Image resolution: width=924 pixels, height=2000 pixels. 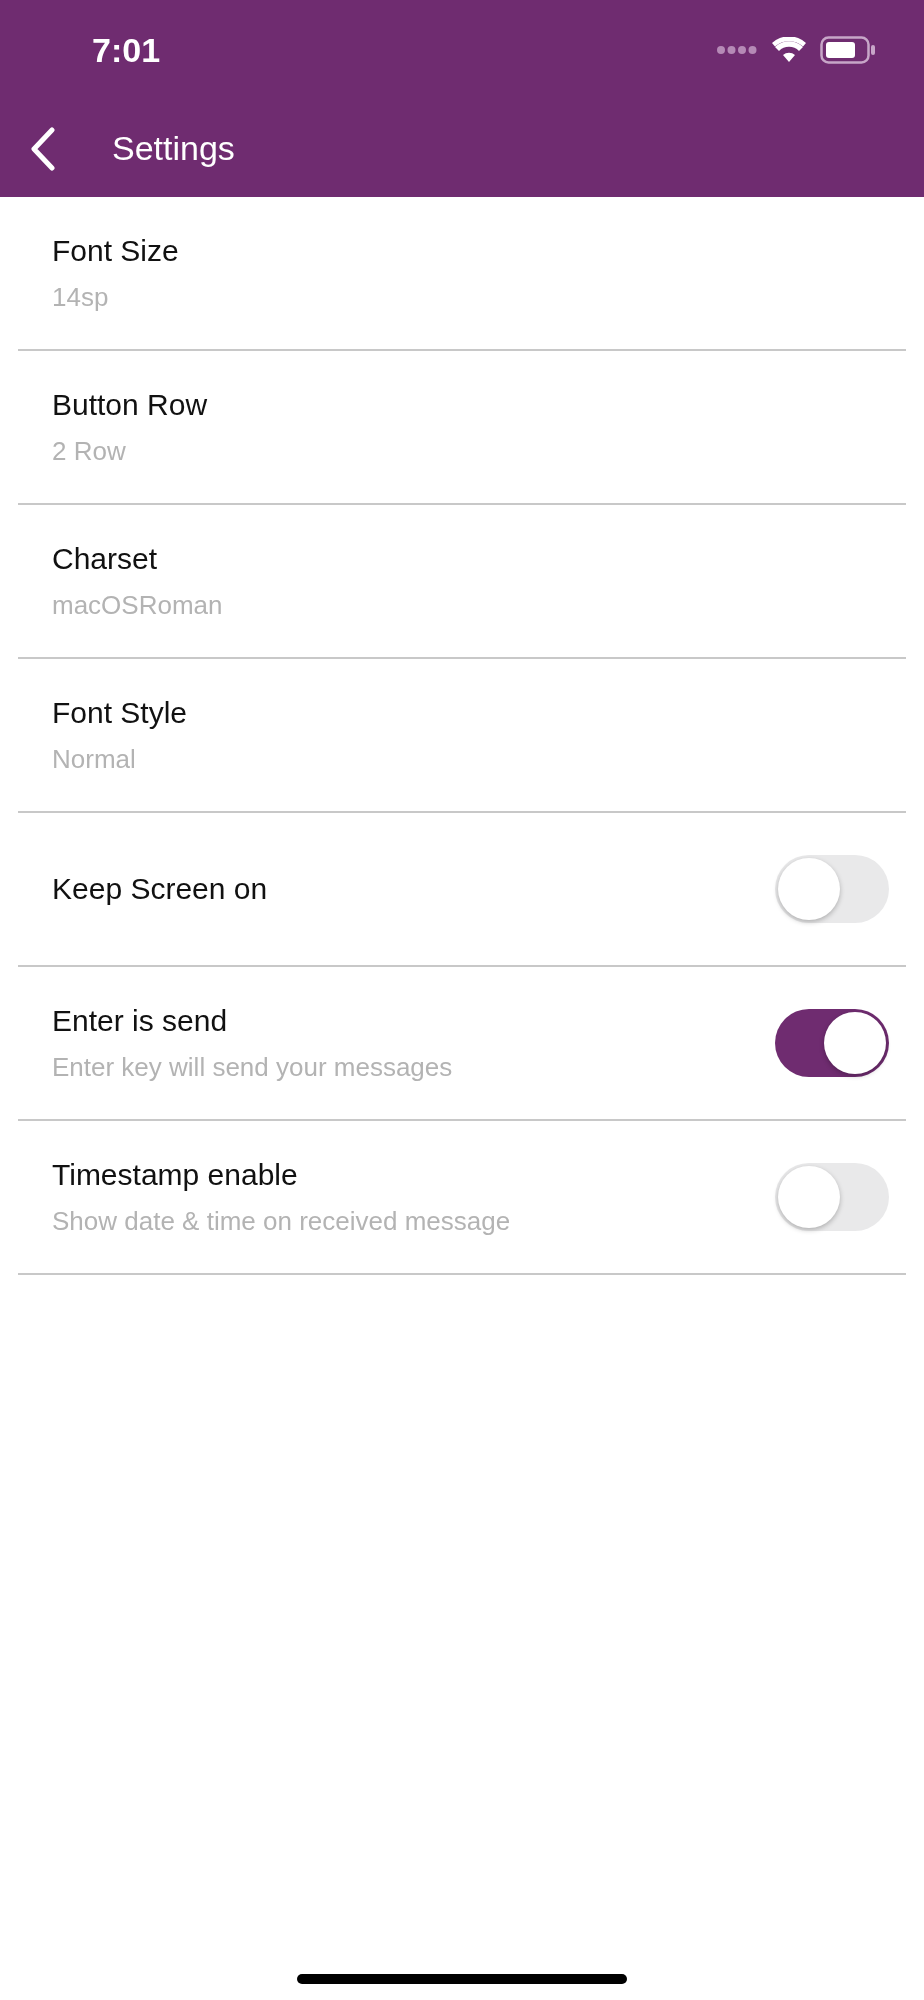 I want to click on settings-row: Timestamp enable Show date & time on received message, so click(x=462, y=1198).